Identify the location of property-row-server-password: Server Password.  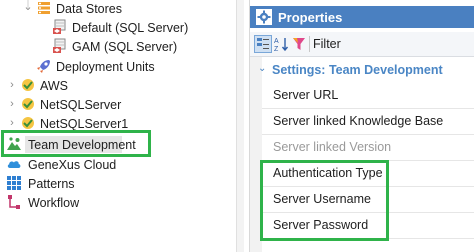
(368, 226).